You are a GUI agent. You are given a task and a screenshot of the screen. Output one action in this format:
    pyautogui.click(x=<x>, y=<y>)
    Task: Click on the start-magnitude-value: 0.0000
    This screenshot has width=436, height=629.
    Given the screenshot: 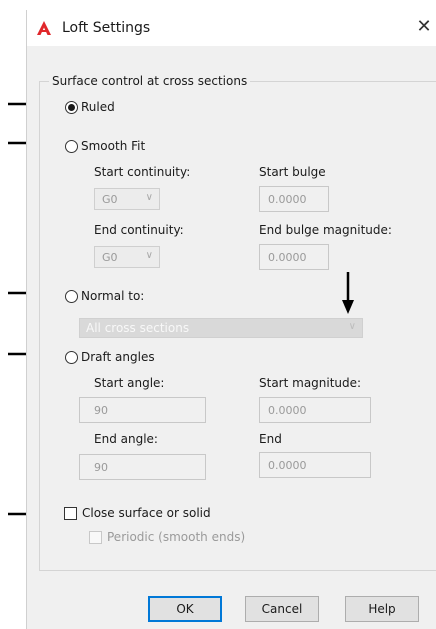 What is the action you would take?
    pyautogui.click(x=287, y=410)
    